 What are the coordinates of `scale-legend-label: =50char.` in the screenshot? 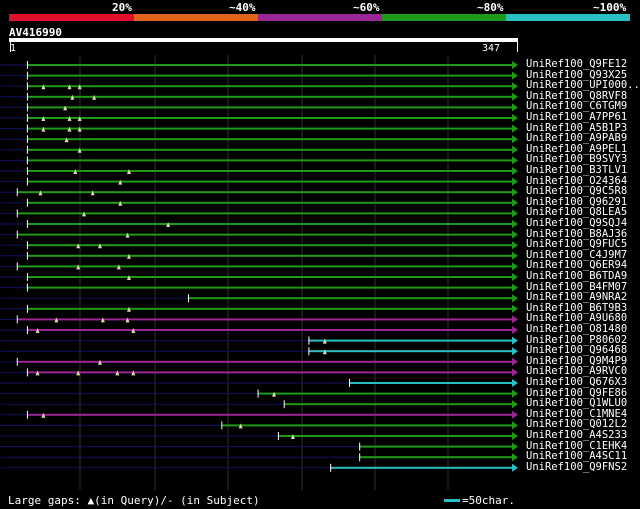 It's located at (488, 500).